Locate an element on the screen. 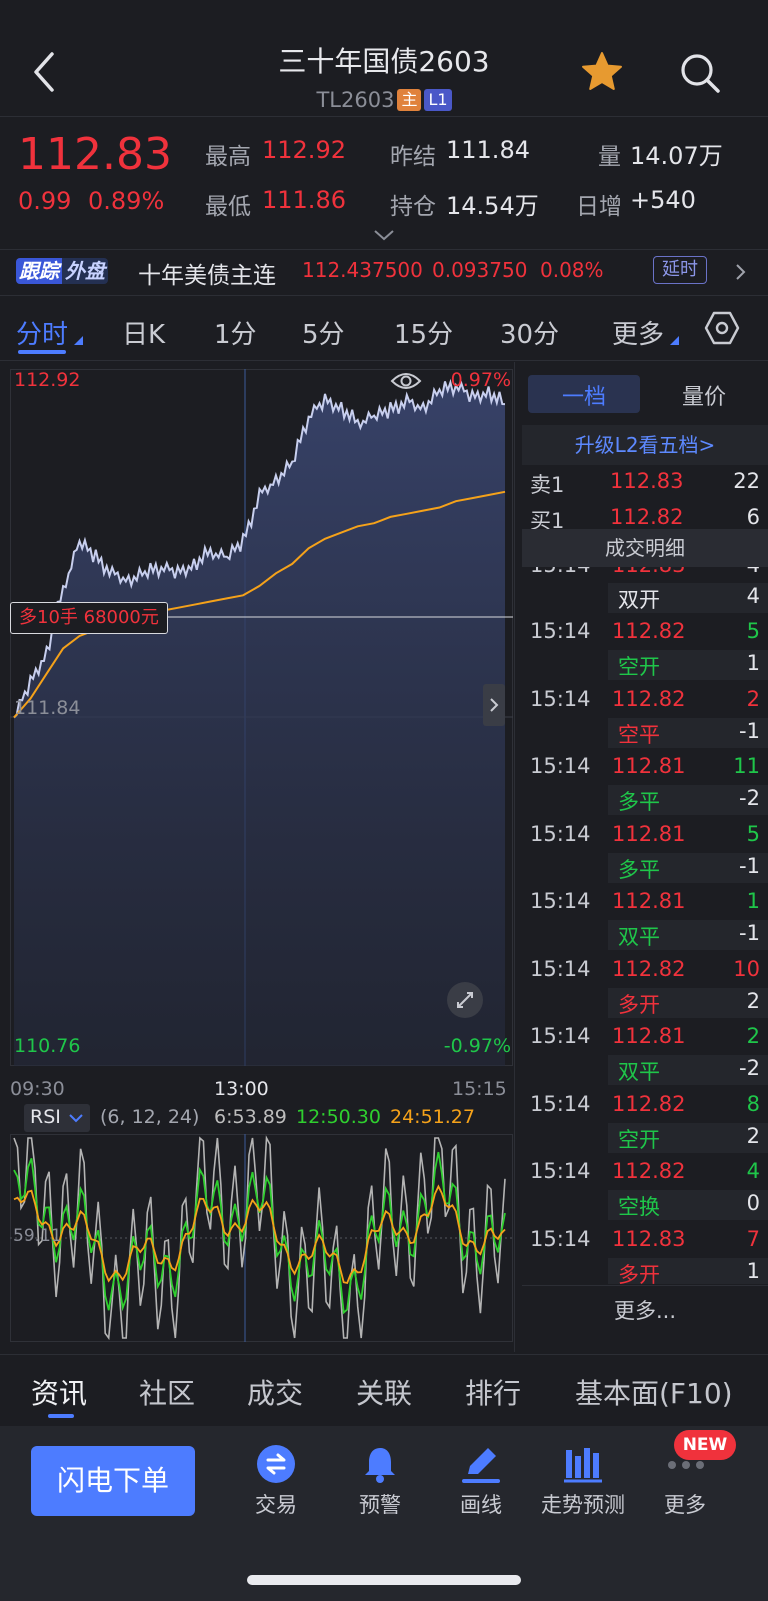  contract-code-line: TL2603 主 L1 is located at coordinates (384, 100).